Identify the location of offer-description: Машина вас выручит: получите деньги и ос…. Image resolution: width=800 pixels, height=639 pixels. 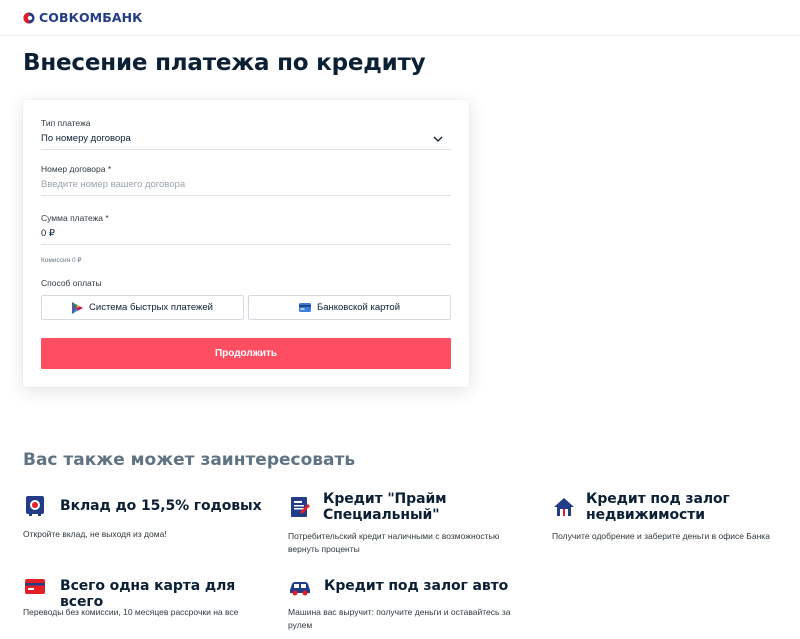
(399, 618).